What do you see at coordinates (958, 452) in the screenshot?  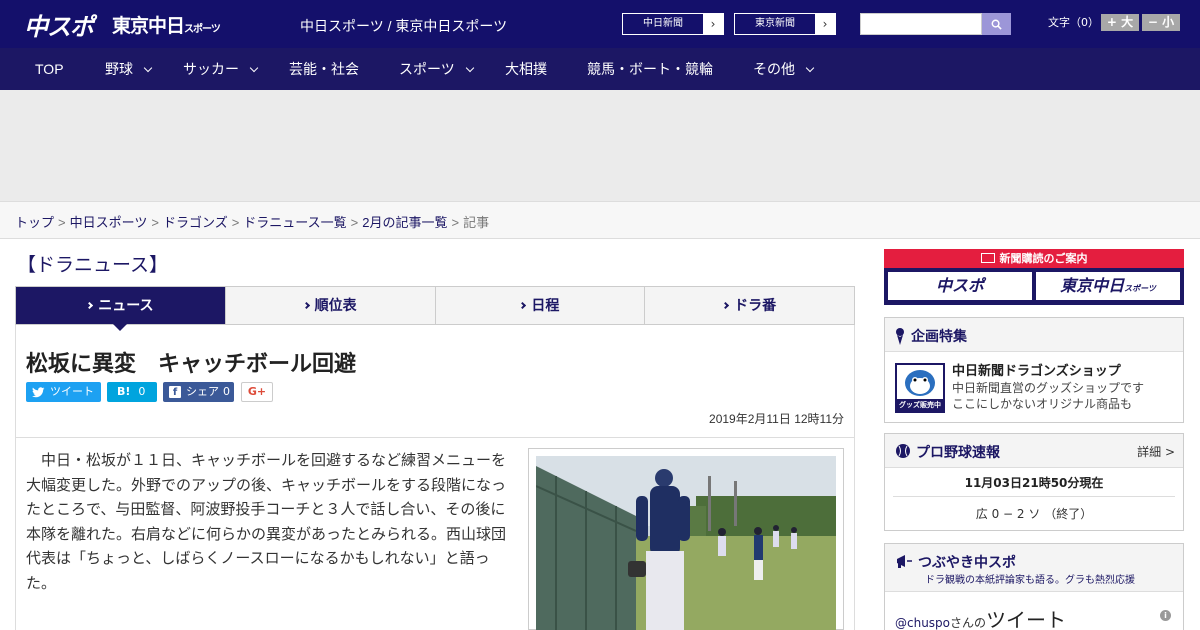 I see `panel-title: プロ野球速報` at bounding box center [958, 452].